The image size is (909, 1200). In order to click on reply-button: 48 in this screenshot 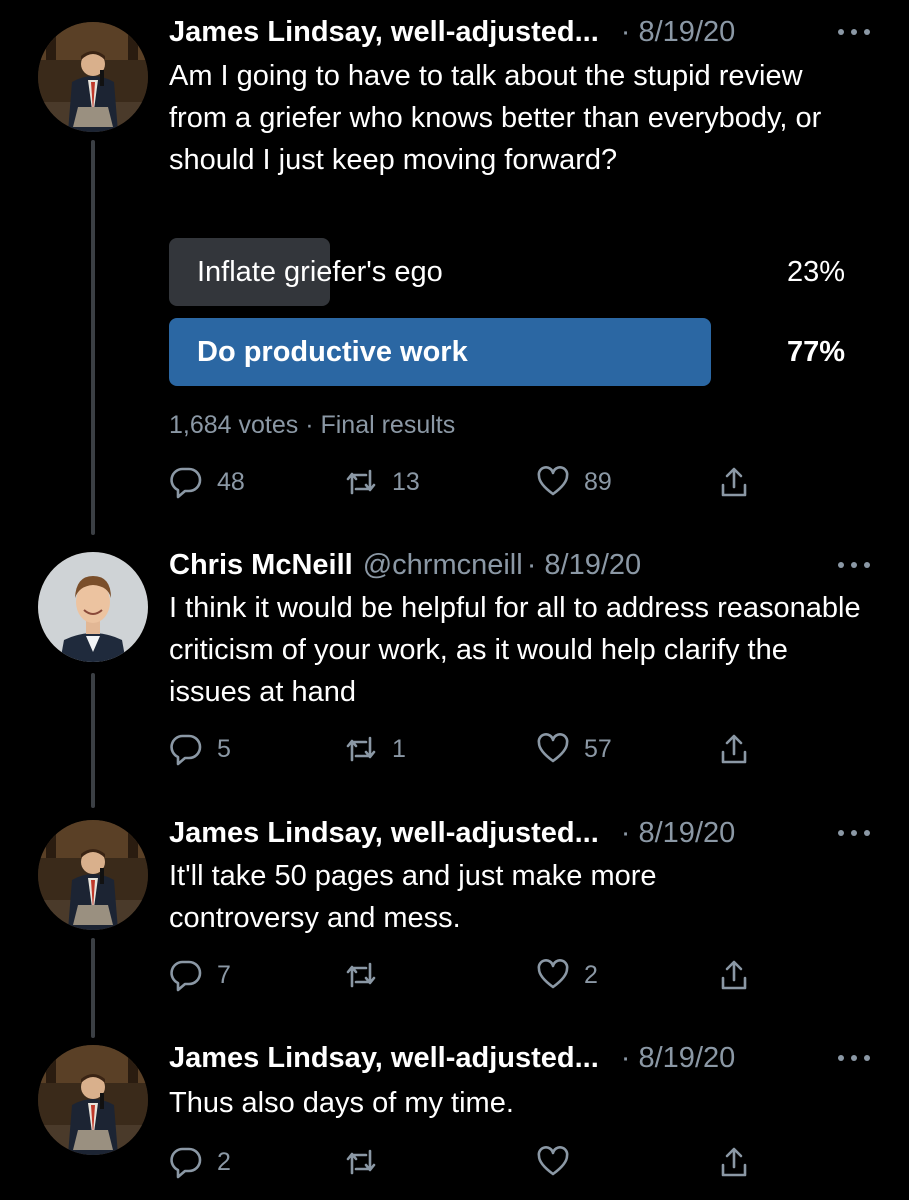, I will do `click(207, 482)`.